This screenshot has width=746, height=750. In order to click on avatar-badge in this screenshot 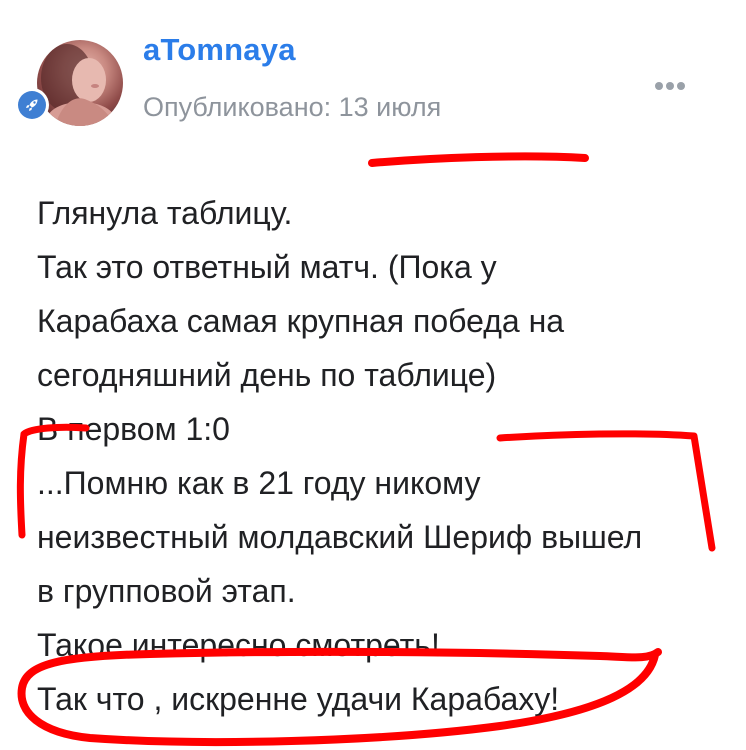, I will do `click(32, 105)`.